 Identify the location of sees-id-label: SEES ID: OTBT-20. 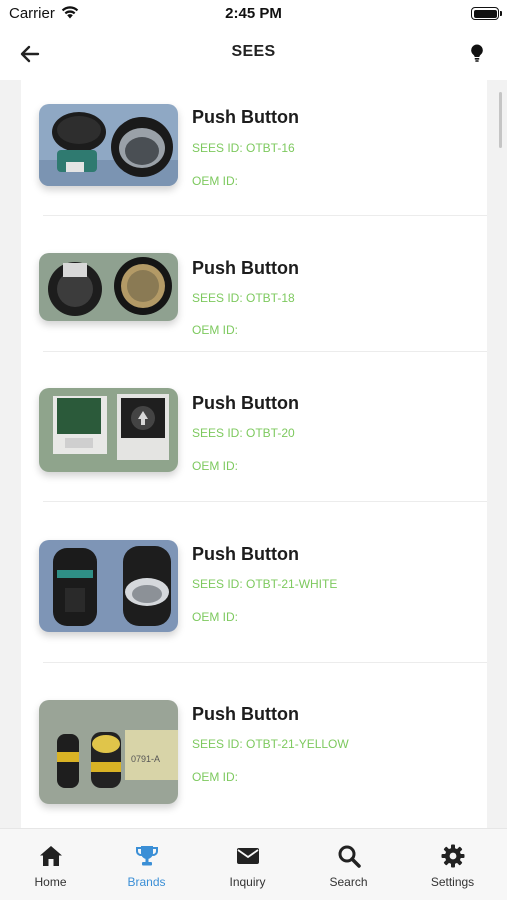
(243, 433).